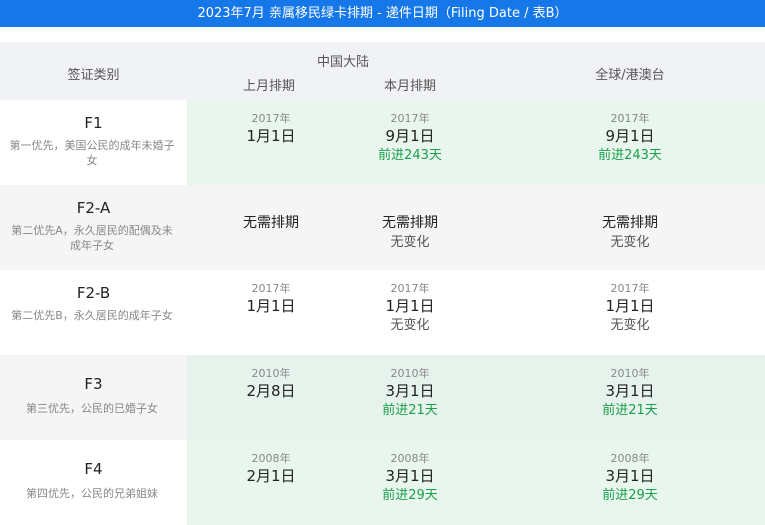  I want to click on table-header: 签证类别 中国大陆 上月排期 本月排期 全球/港澳台, so click(382, 71).